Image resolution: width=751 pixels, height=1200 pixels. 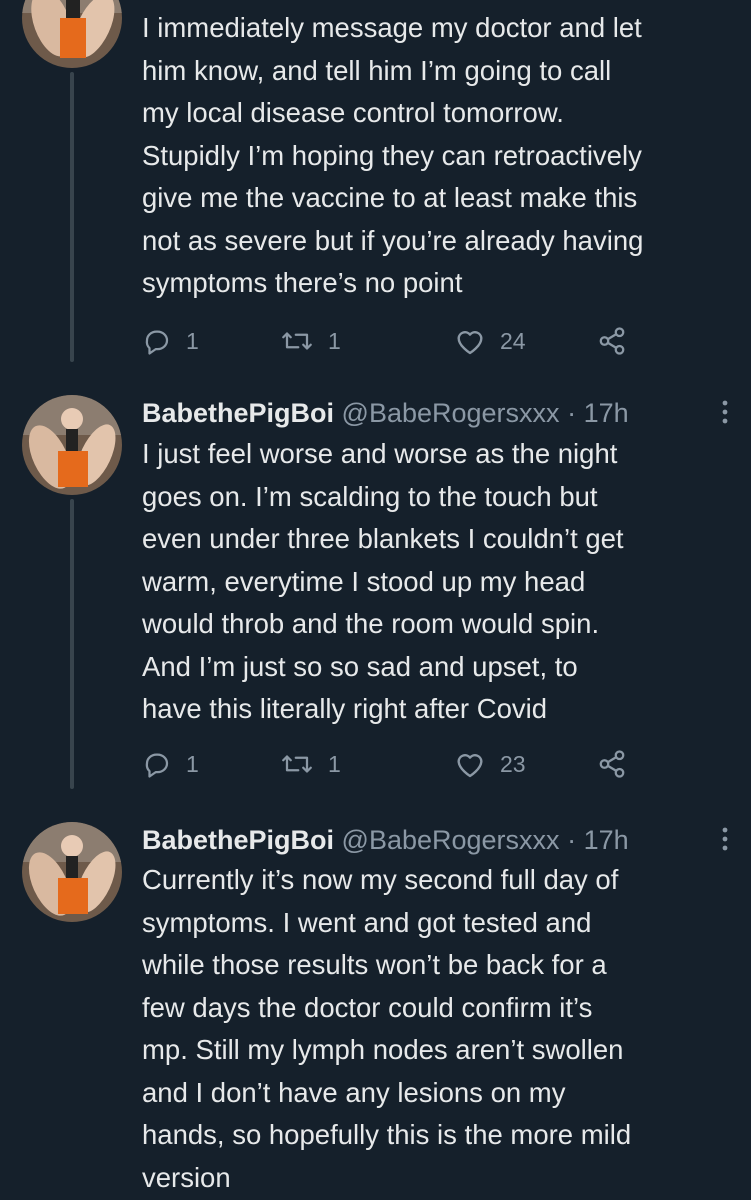 What do you see at coordinates (392, 764) in the screenshot?
I see `tweet-actions: 1 1 23` at bounding box center [392, 764].